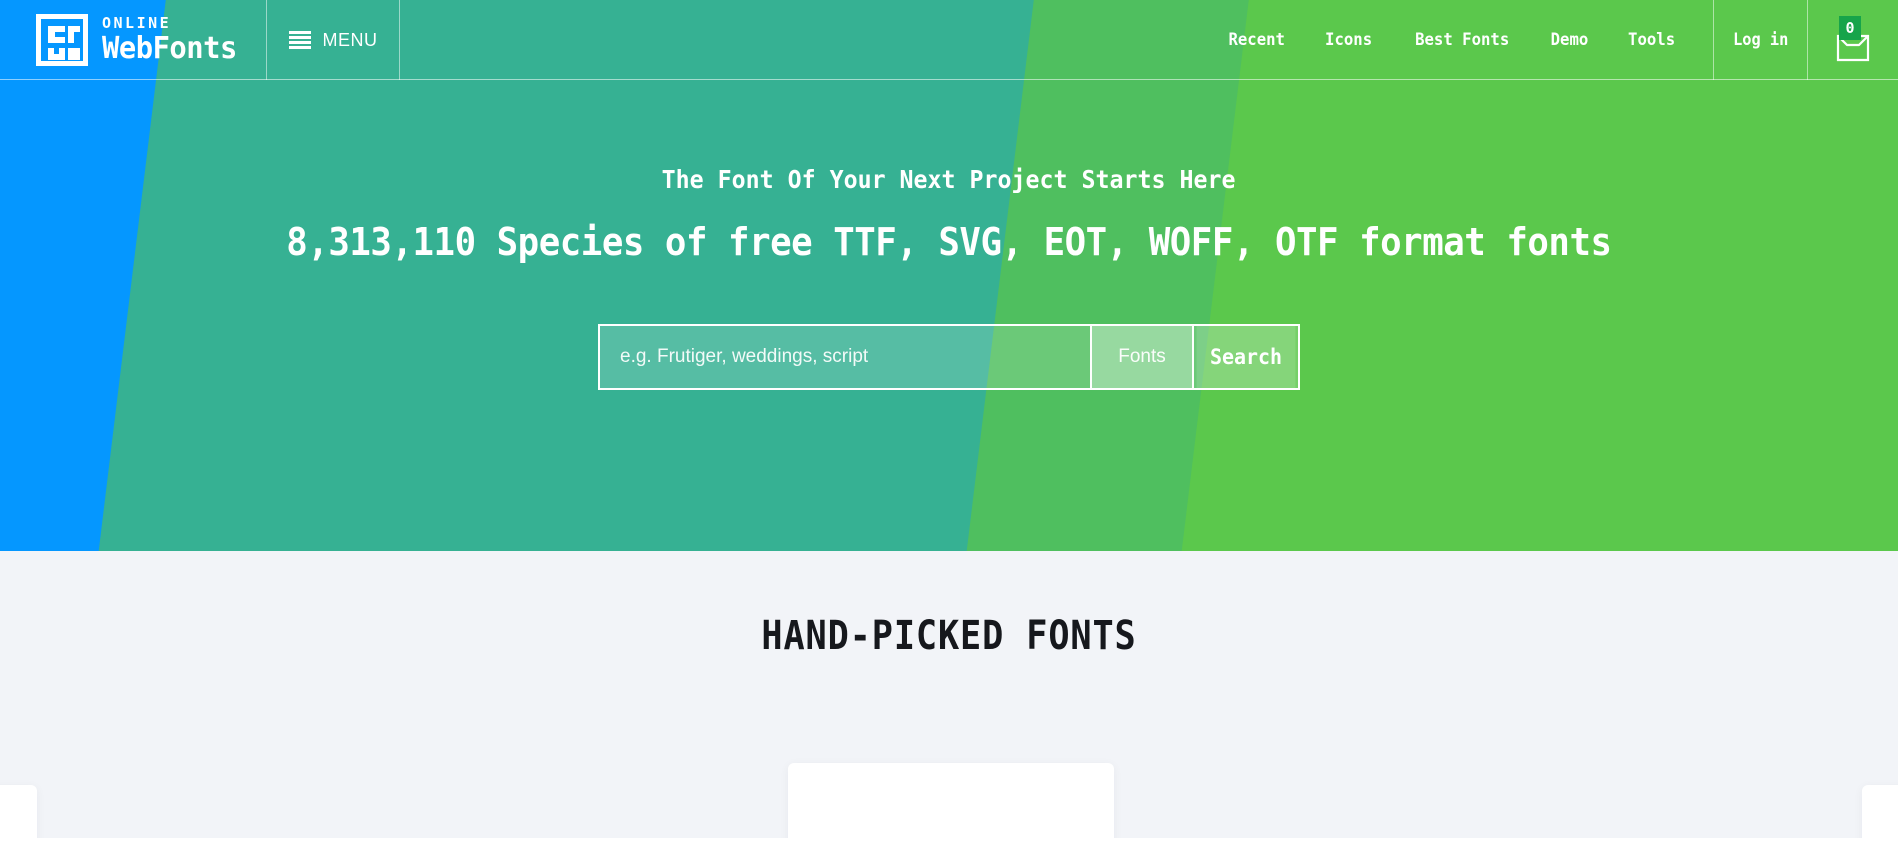  Describe the element at coordinates (949, 852) in the screenshot. I see `page-bottom-area` at that location.